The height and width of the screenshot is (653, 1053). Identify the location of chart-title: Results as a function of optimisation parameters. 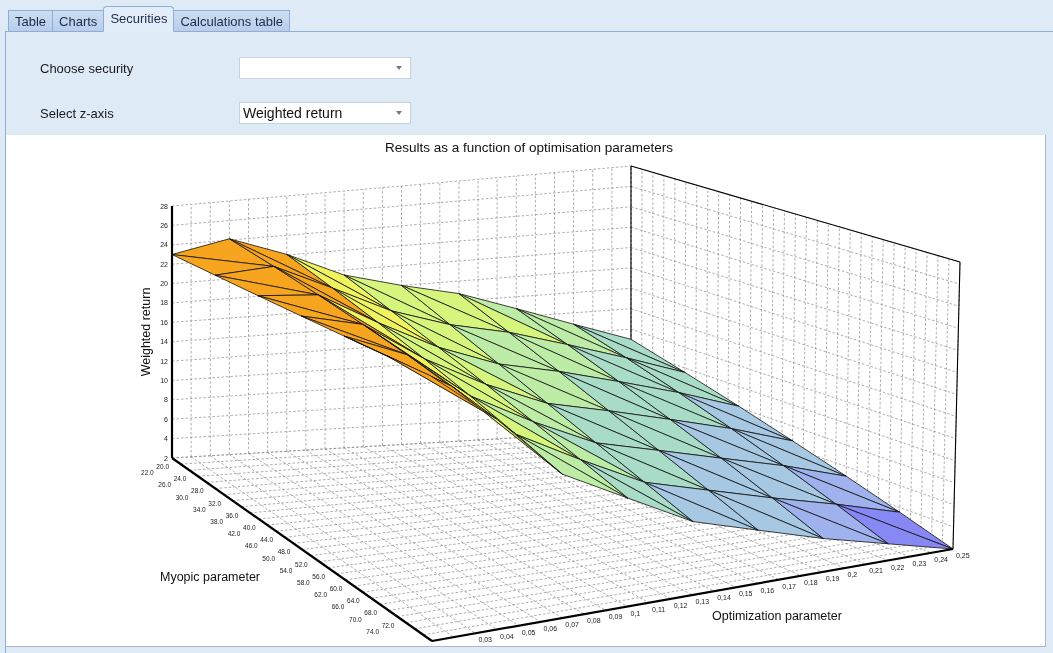
(529, 147).